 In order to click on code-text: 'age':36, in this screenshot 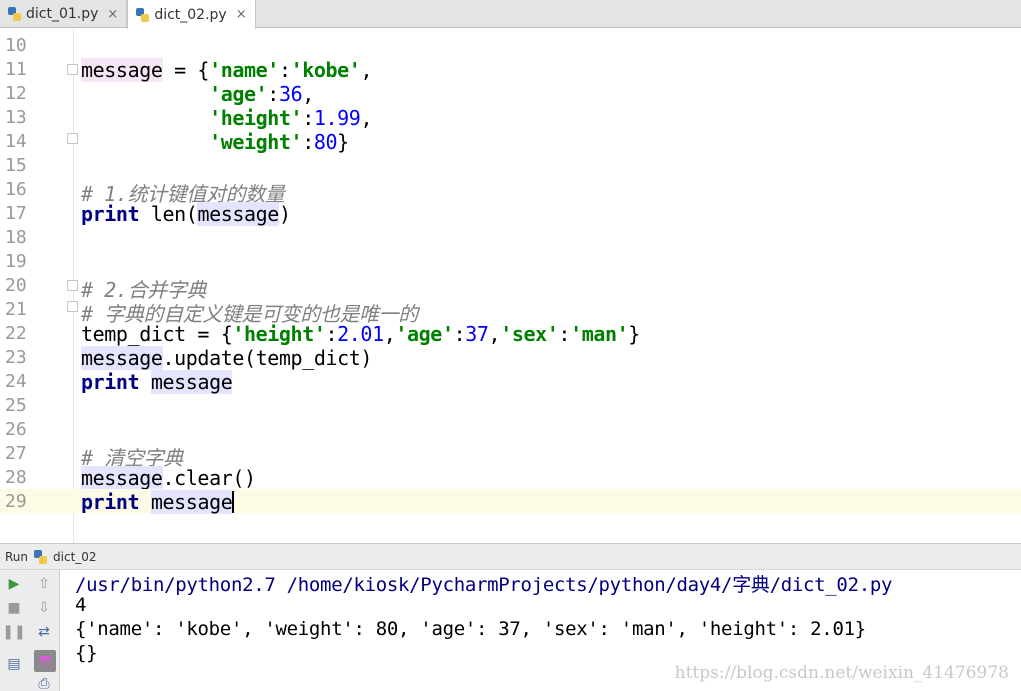, I will do `click(261, 94)`.